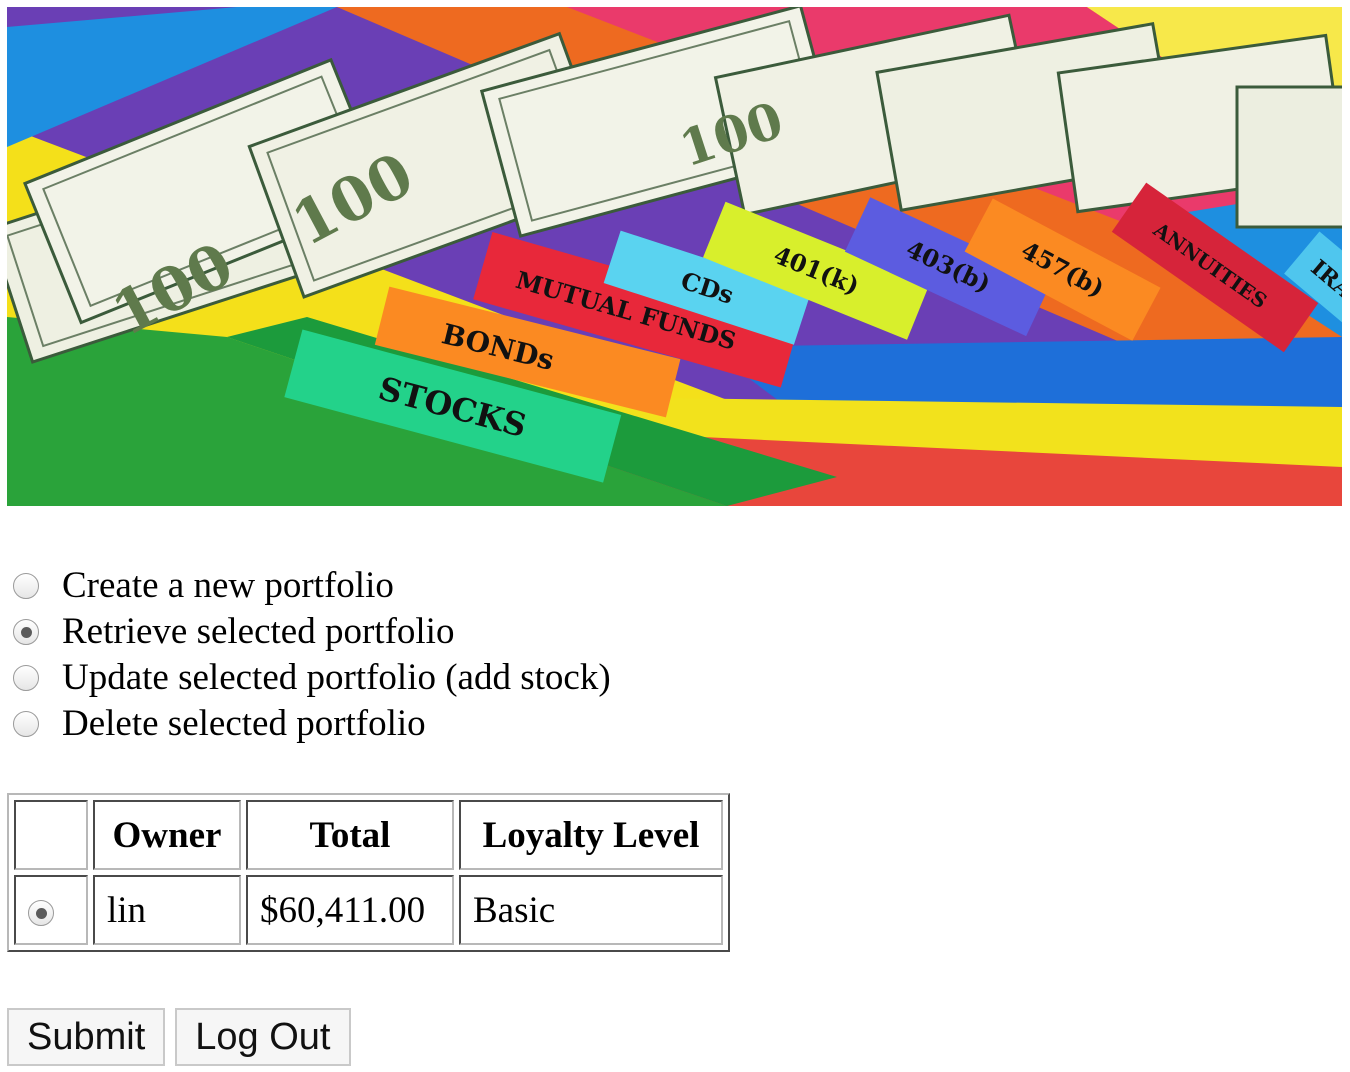 Image resolution: width=1350 pixels, height=1072 pixels. Describe the element at coordinates (26, 586) in the screenshot. I see `radio-create-portfolio` at that location.